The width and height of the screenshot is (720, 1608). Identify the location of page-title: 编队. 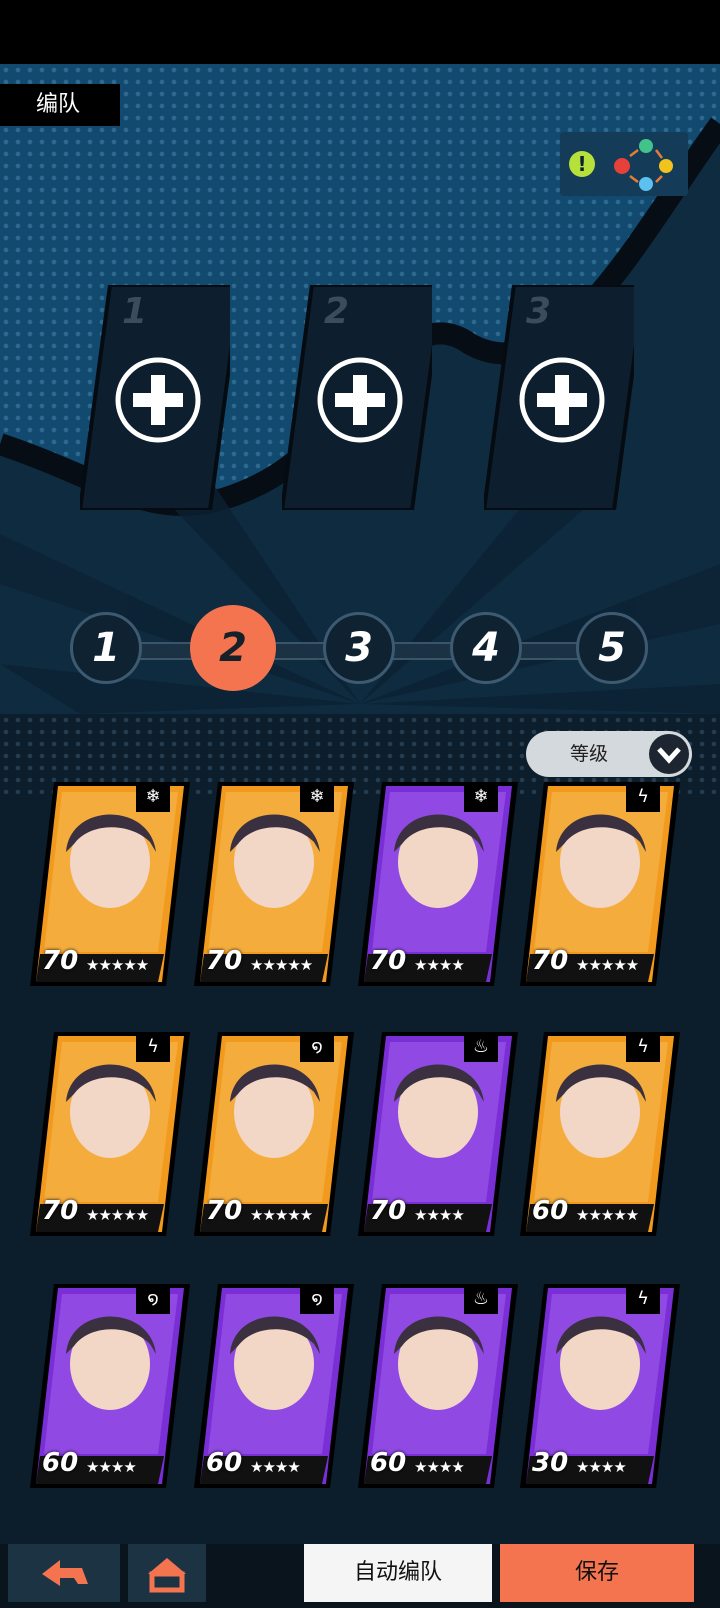
(60, 105).